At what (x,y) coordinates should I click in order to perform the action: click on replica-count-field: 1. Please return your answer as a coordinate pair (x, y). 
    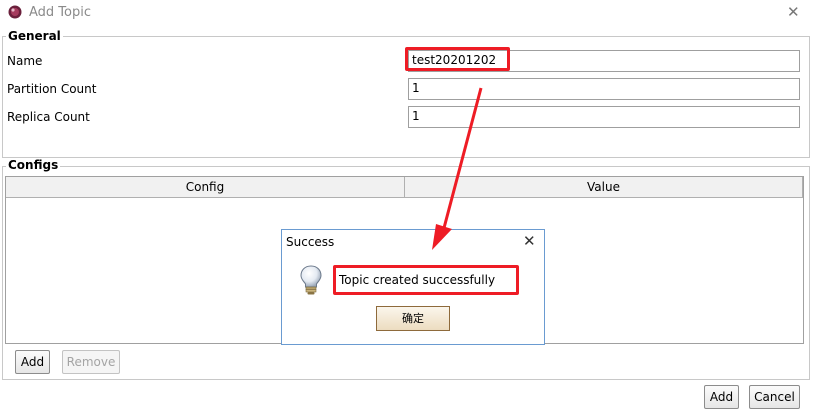
    Looking at the image, I should click on (604, 117).